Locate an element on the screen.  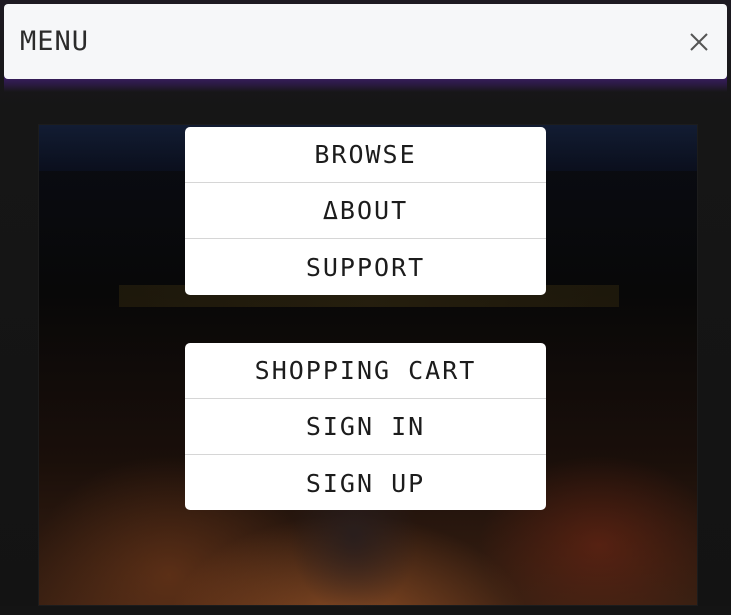
menu-item-sign-in: SIGN IN is located at coordinates (365, 427).